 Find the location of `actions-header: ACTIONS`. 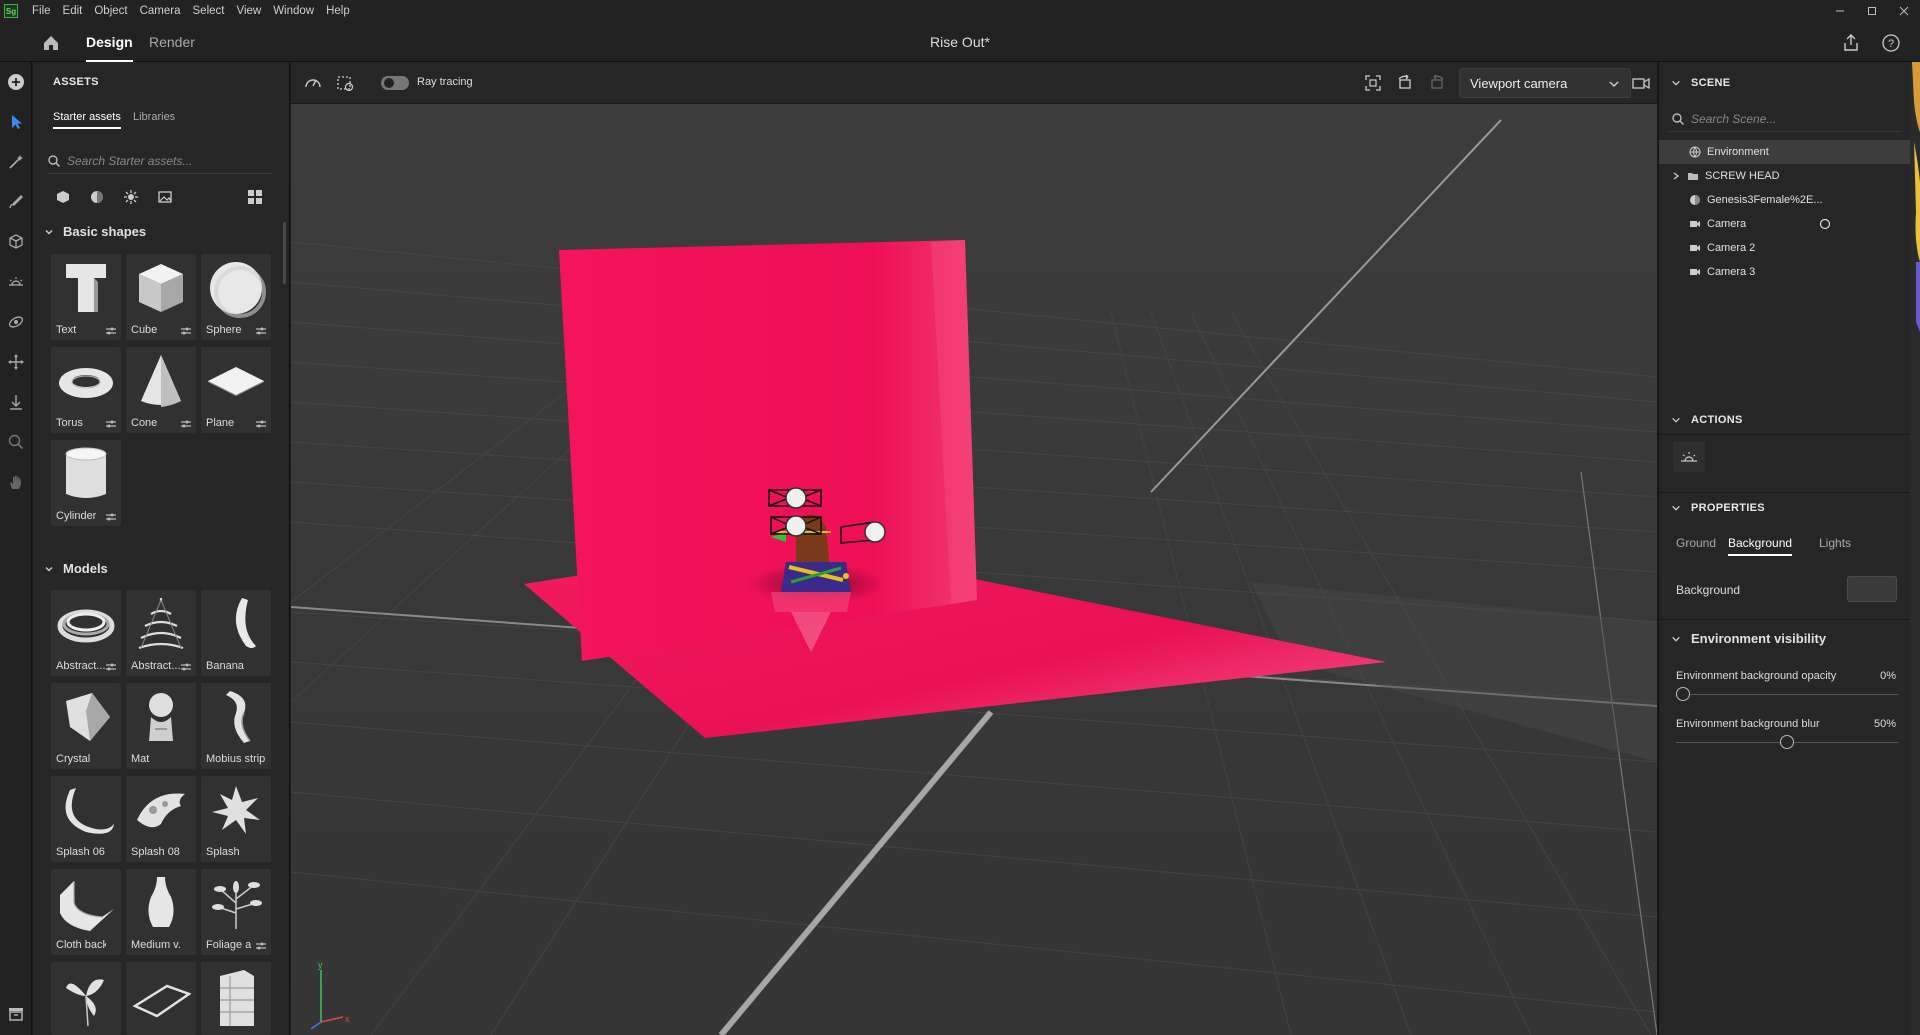

actions-header: ACTIONS is located at coordinates (1707, 420).